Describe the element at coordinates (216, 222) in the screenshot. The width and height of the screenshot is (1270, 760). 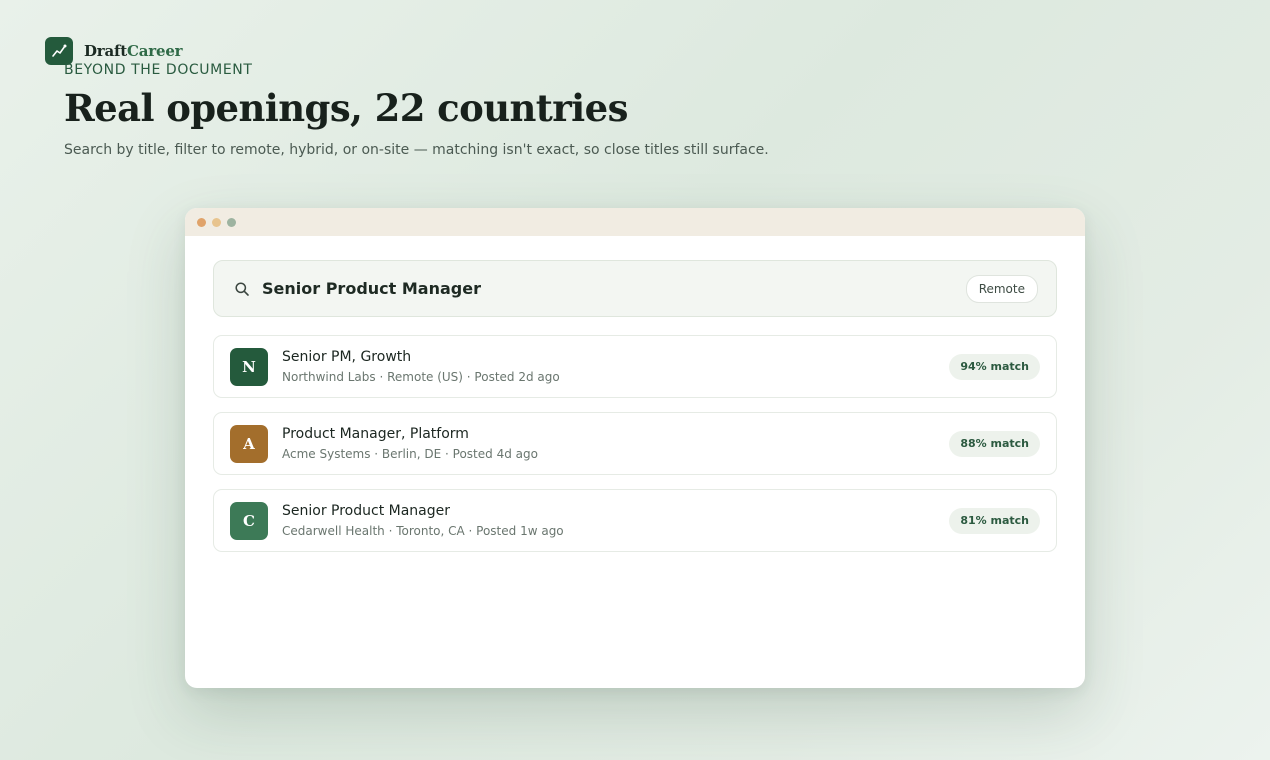
I see `window-minimize-dot` at that location.